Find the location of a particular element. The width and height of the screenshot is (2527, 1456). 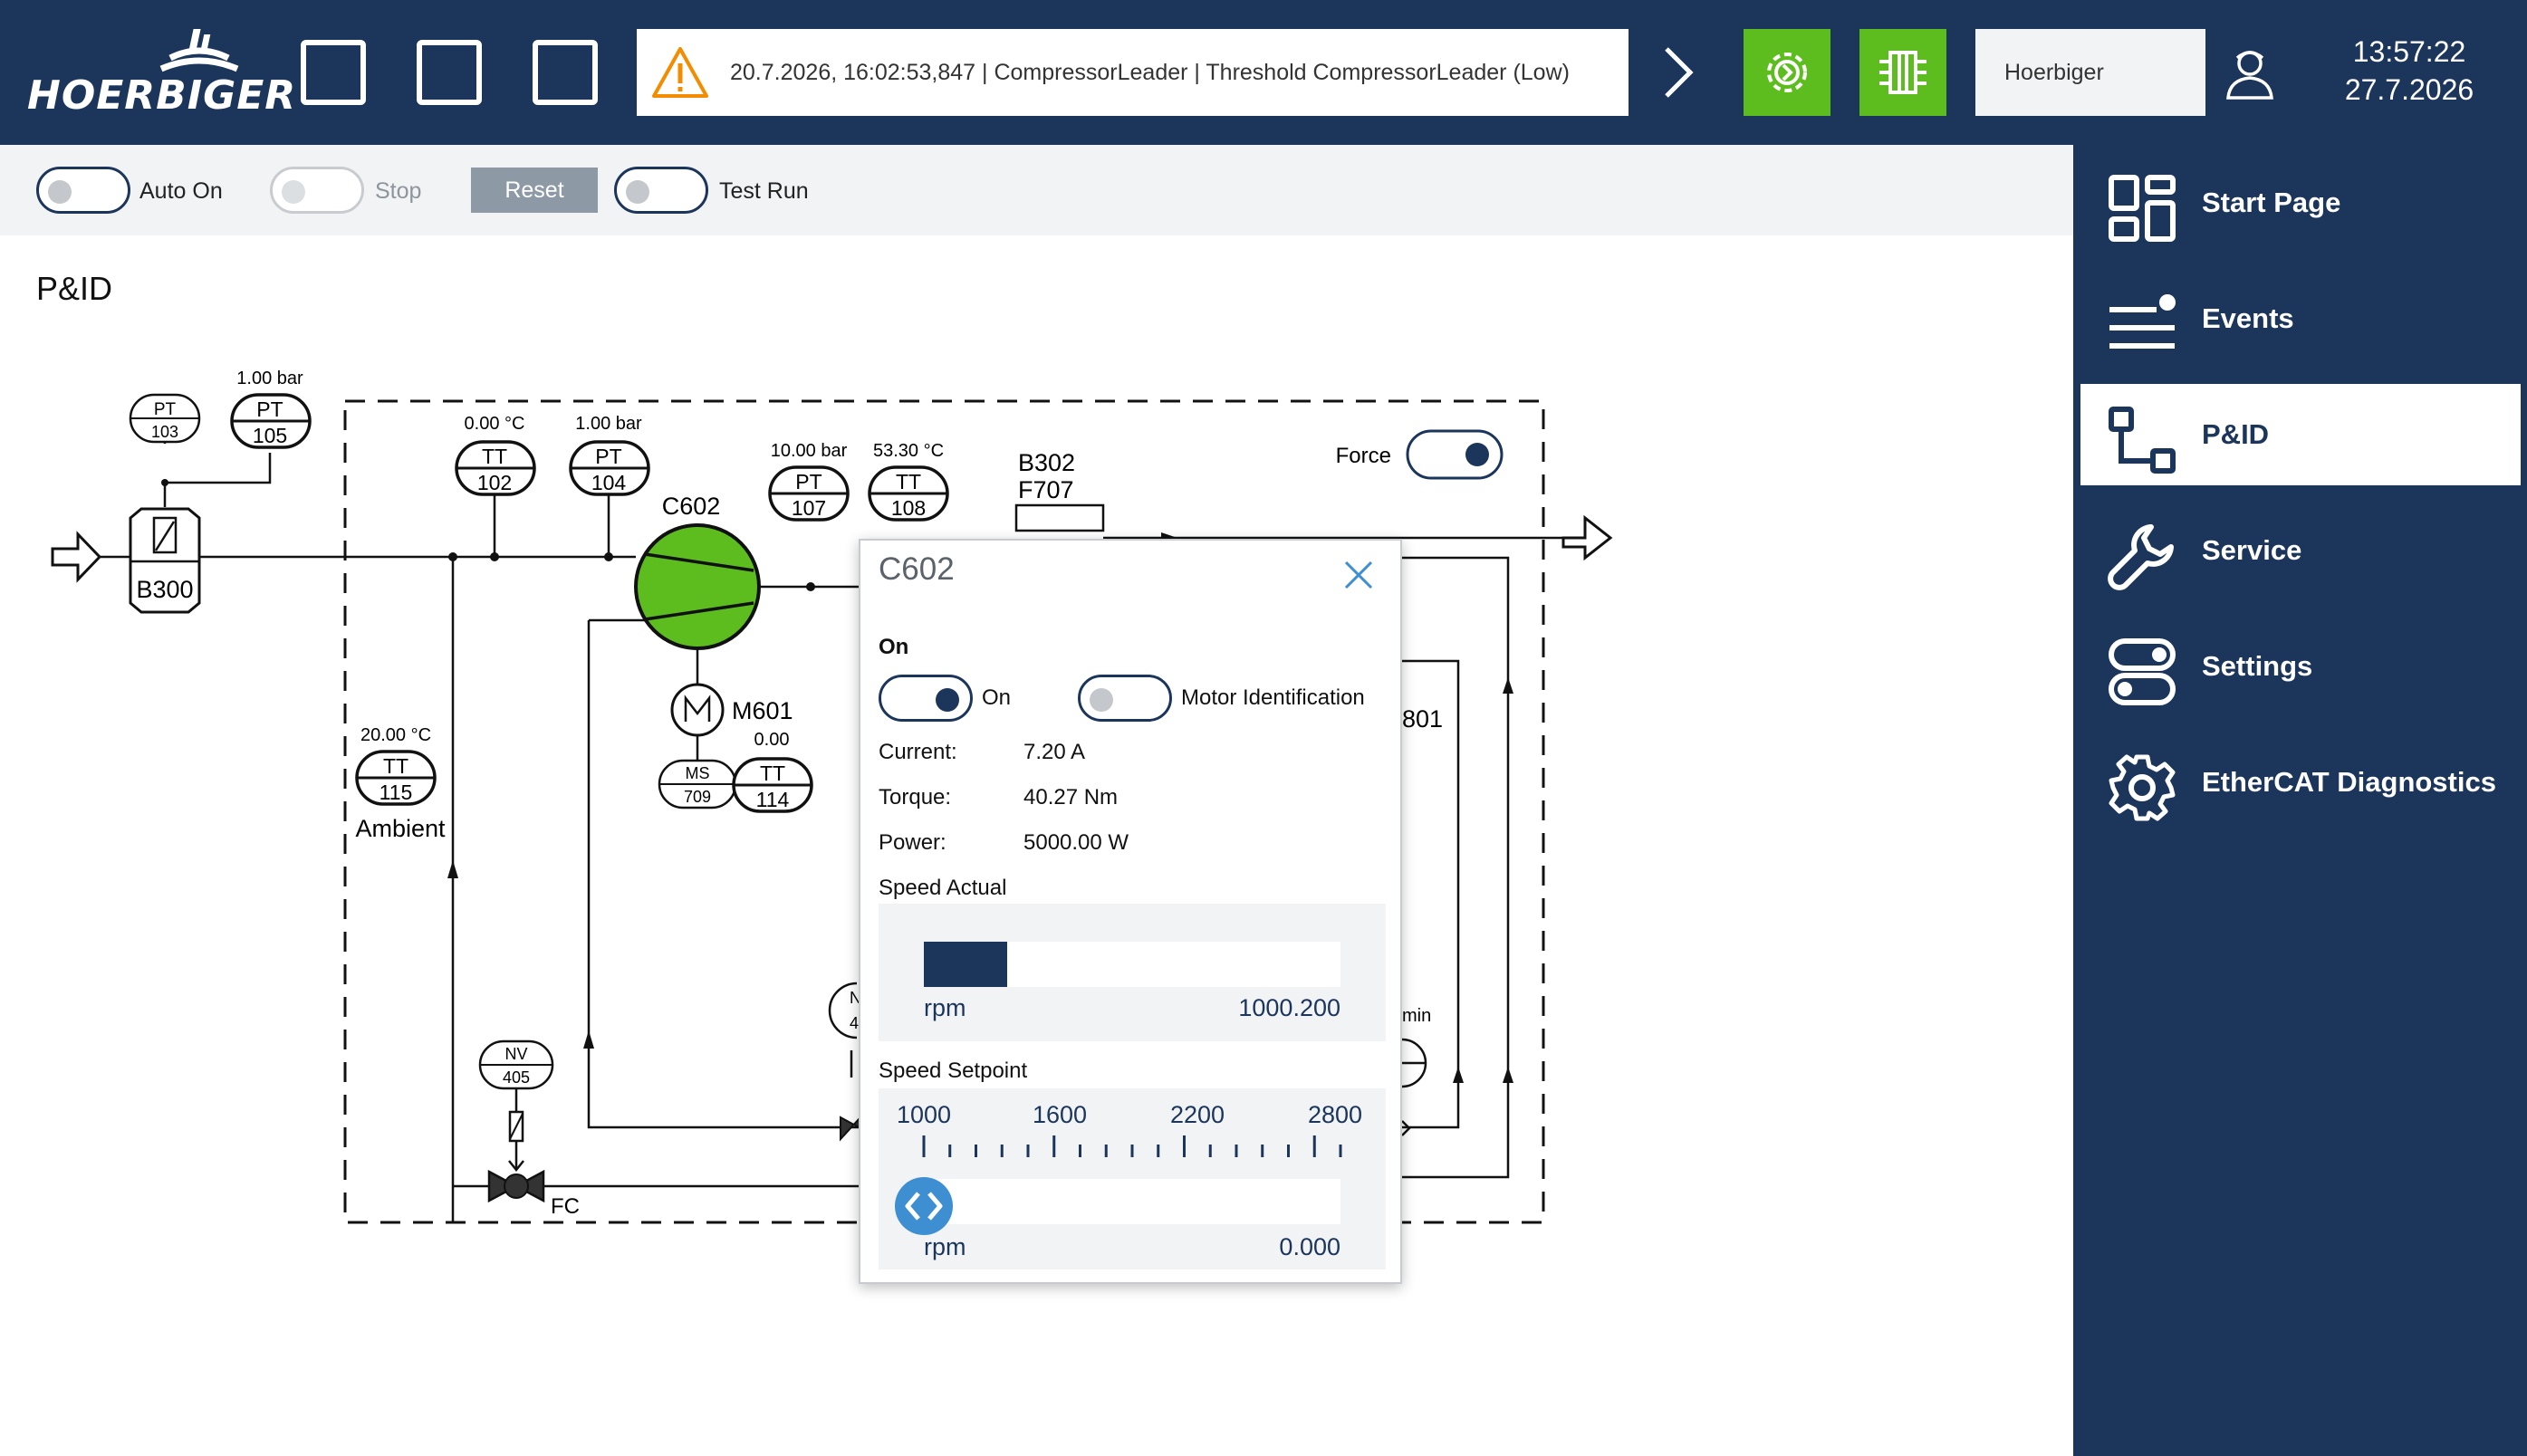

pt105-instrument: PT 105 is located at coordinates (271, 421).